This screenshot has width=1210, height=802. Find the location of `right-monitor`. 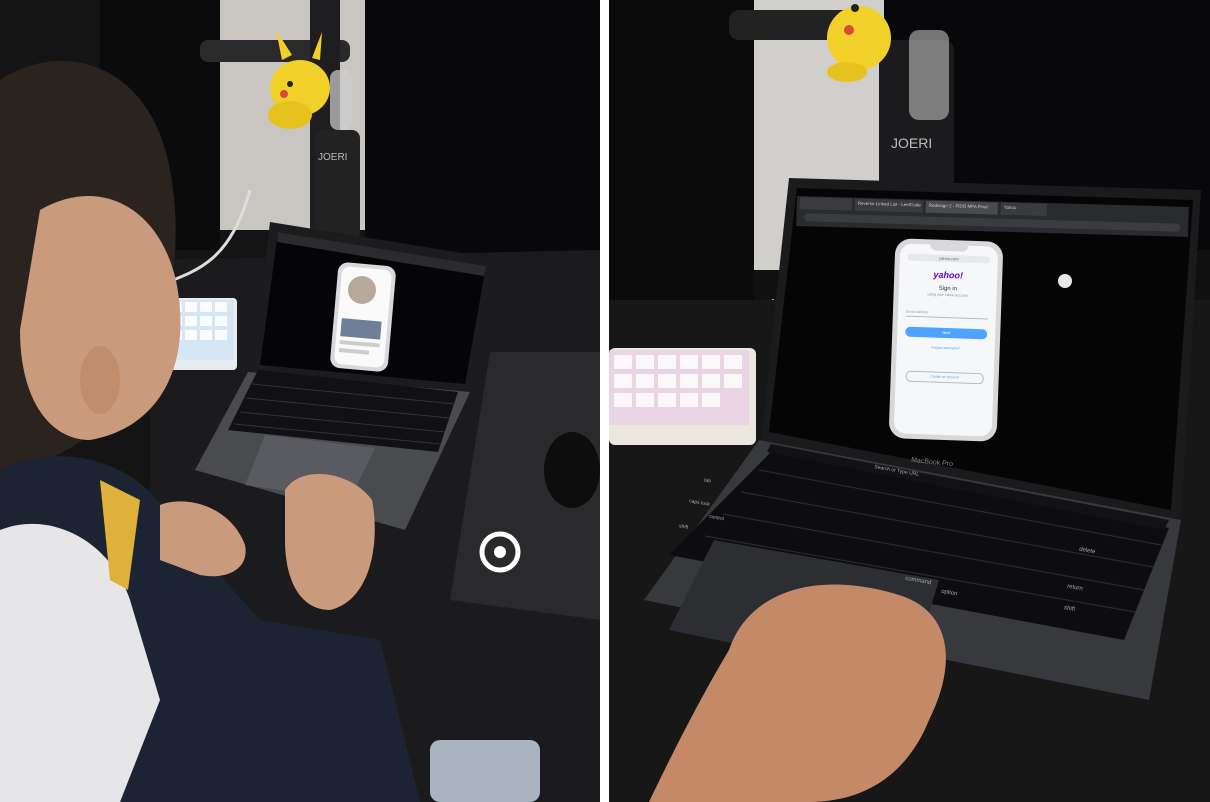

right-monitor is located at coordinates (482, 130).